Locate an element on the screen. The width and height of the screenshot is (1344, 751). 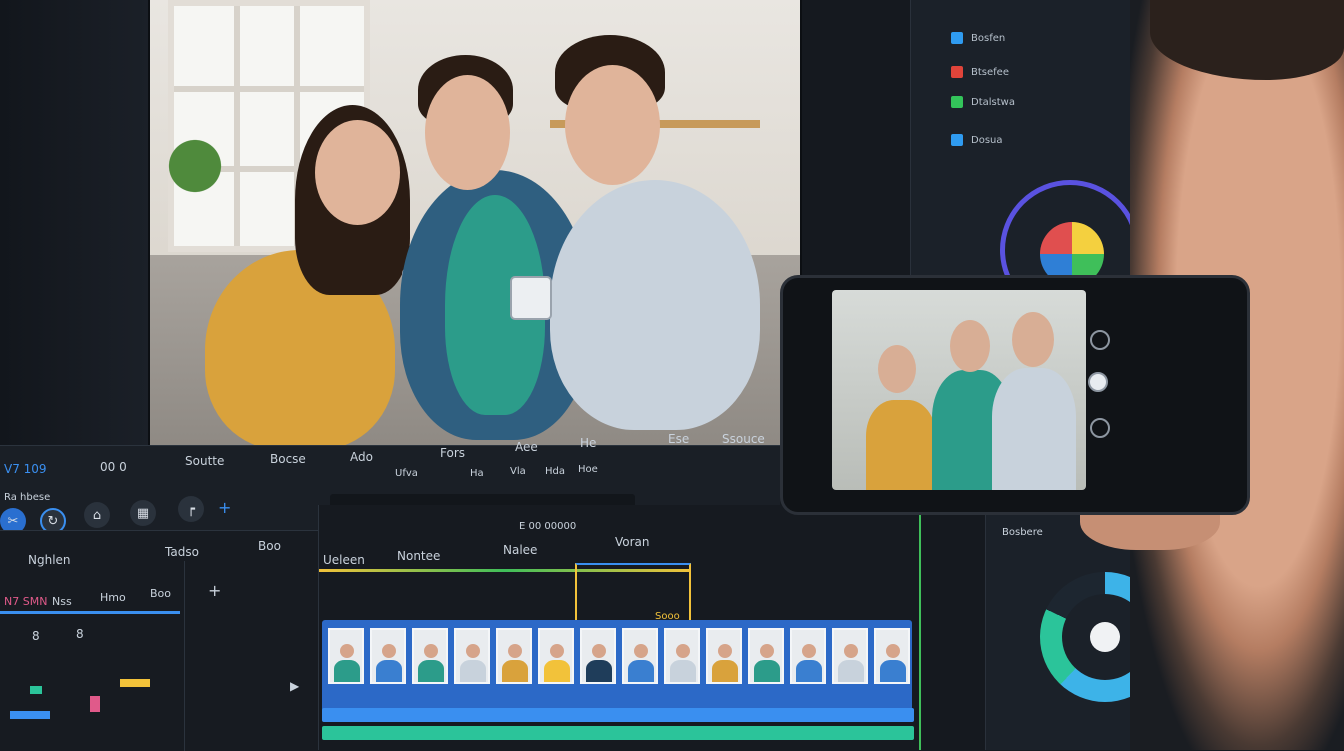
panel-col: Boo is located at coordinates (269, 546).